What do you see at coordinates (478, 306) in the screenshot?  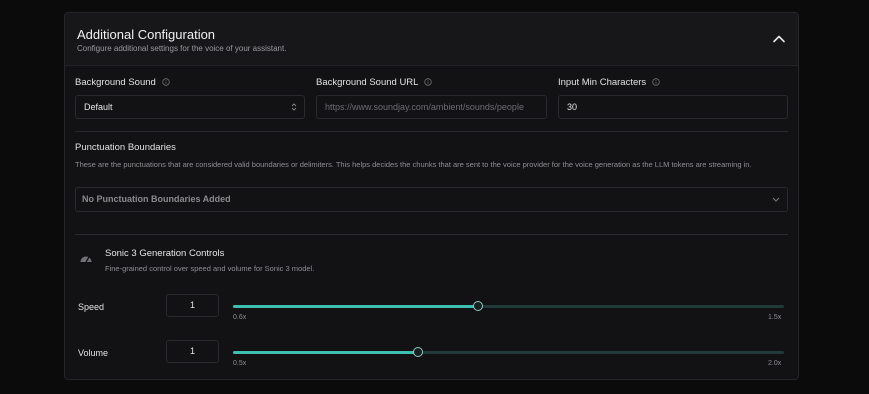 I see `speed-slider-thumb` at bounding box center [478, 306].